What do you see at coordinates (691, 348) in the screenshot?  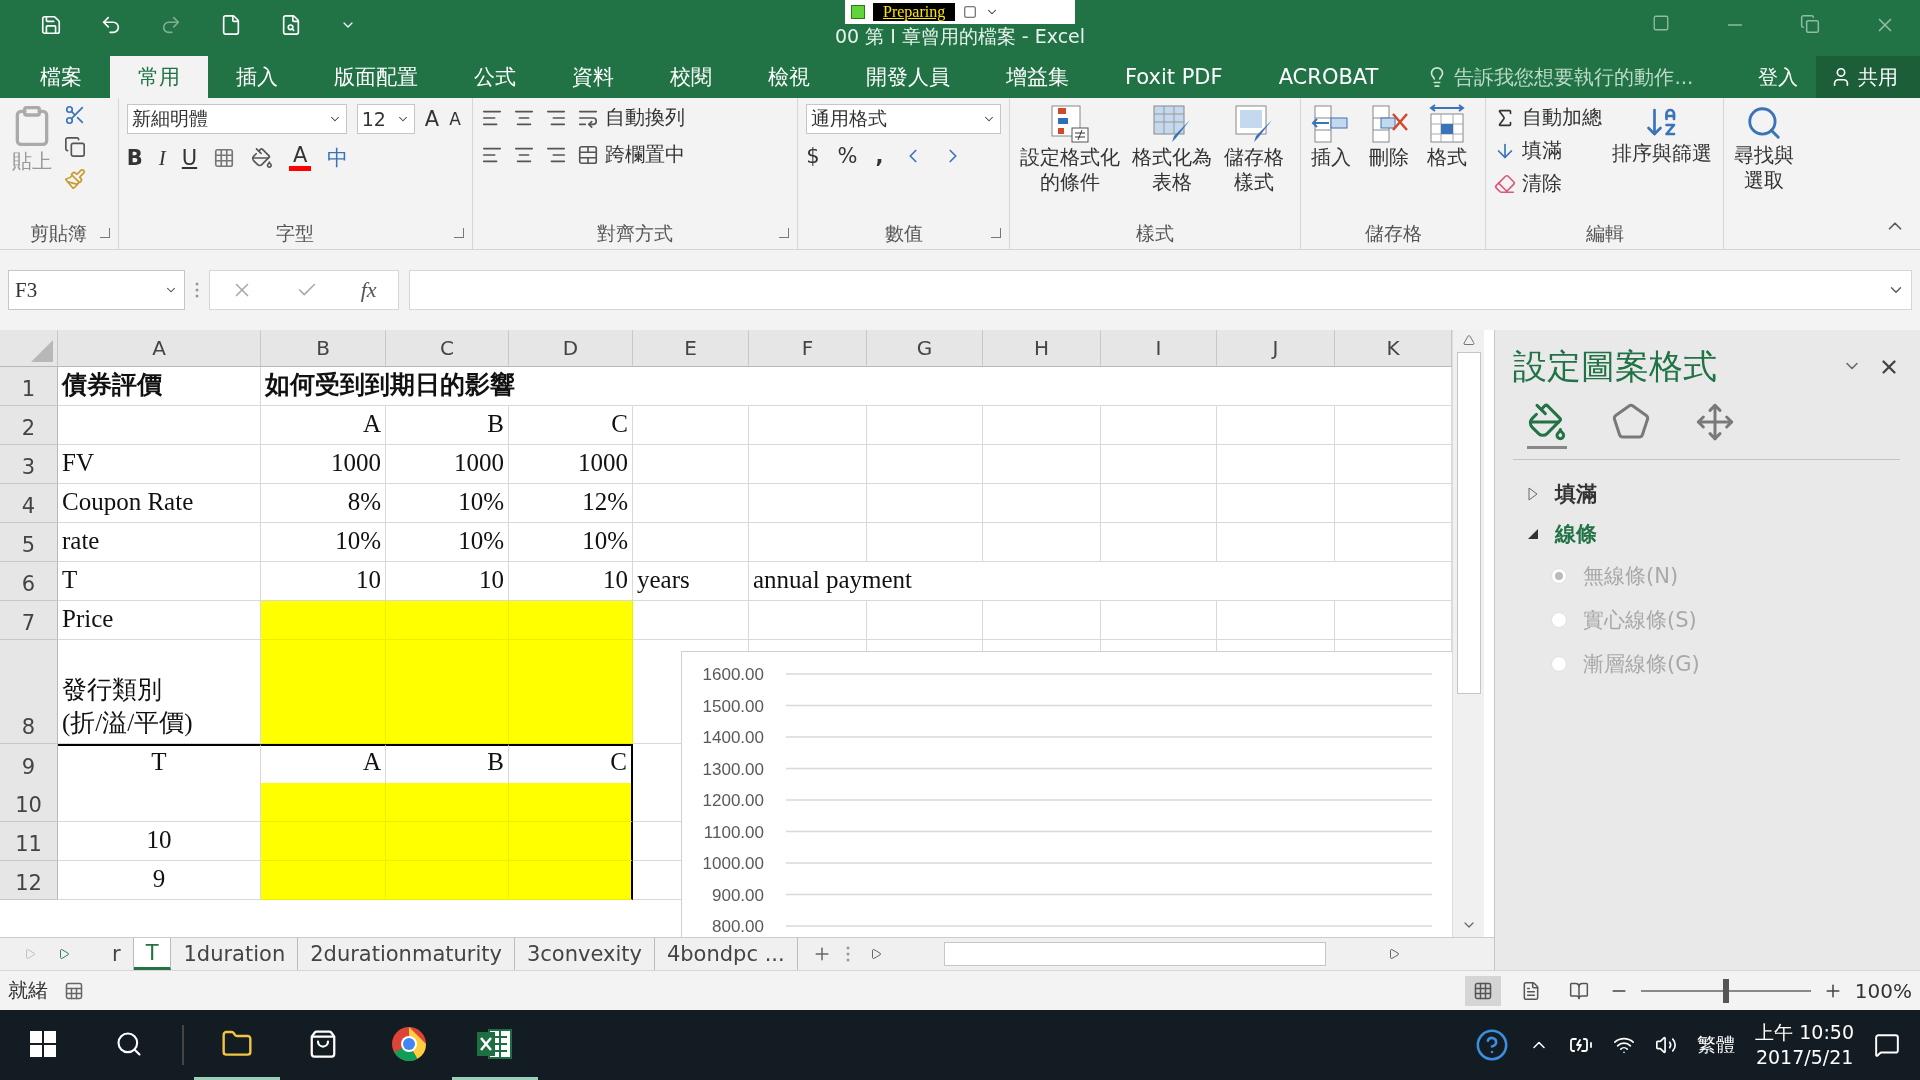 I see `column-header: E` at bounding box center [691, 348].